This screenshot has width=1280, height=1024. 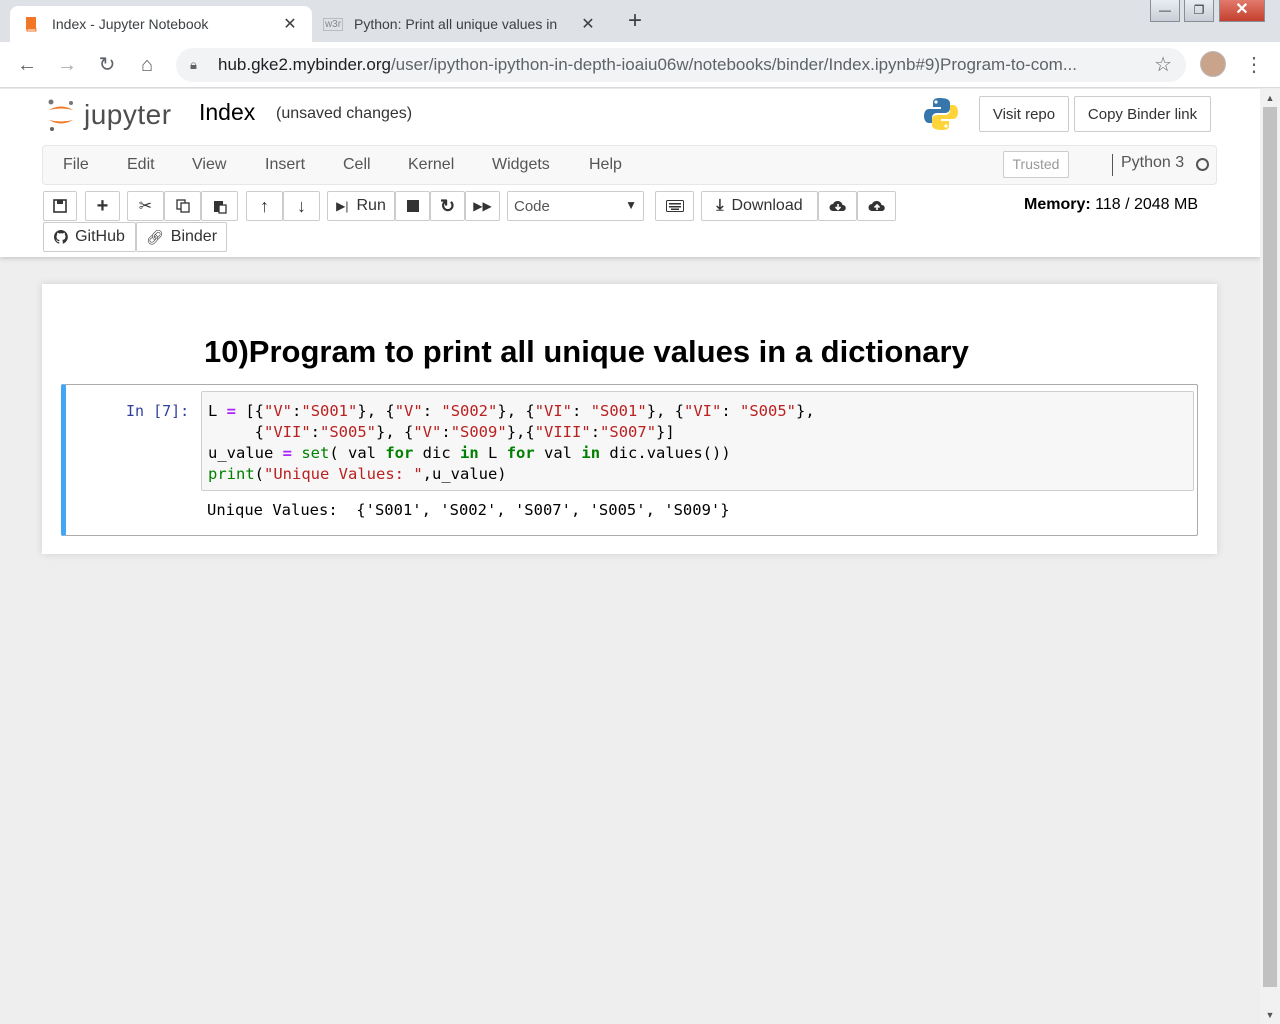 I want to click on menu-widgets: Widgets, so click(x=521, y=165).